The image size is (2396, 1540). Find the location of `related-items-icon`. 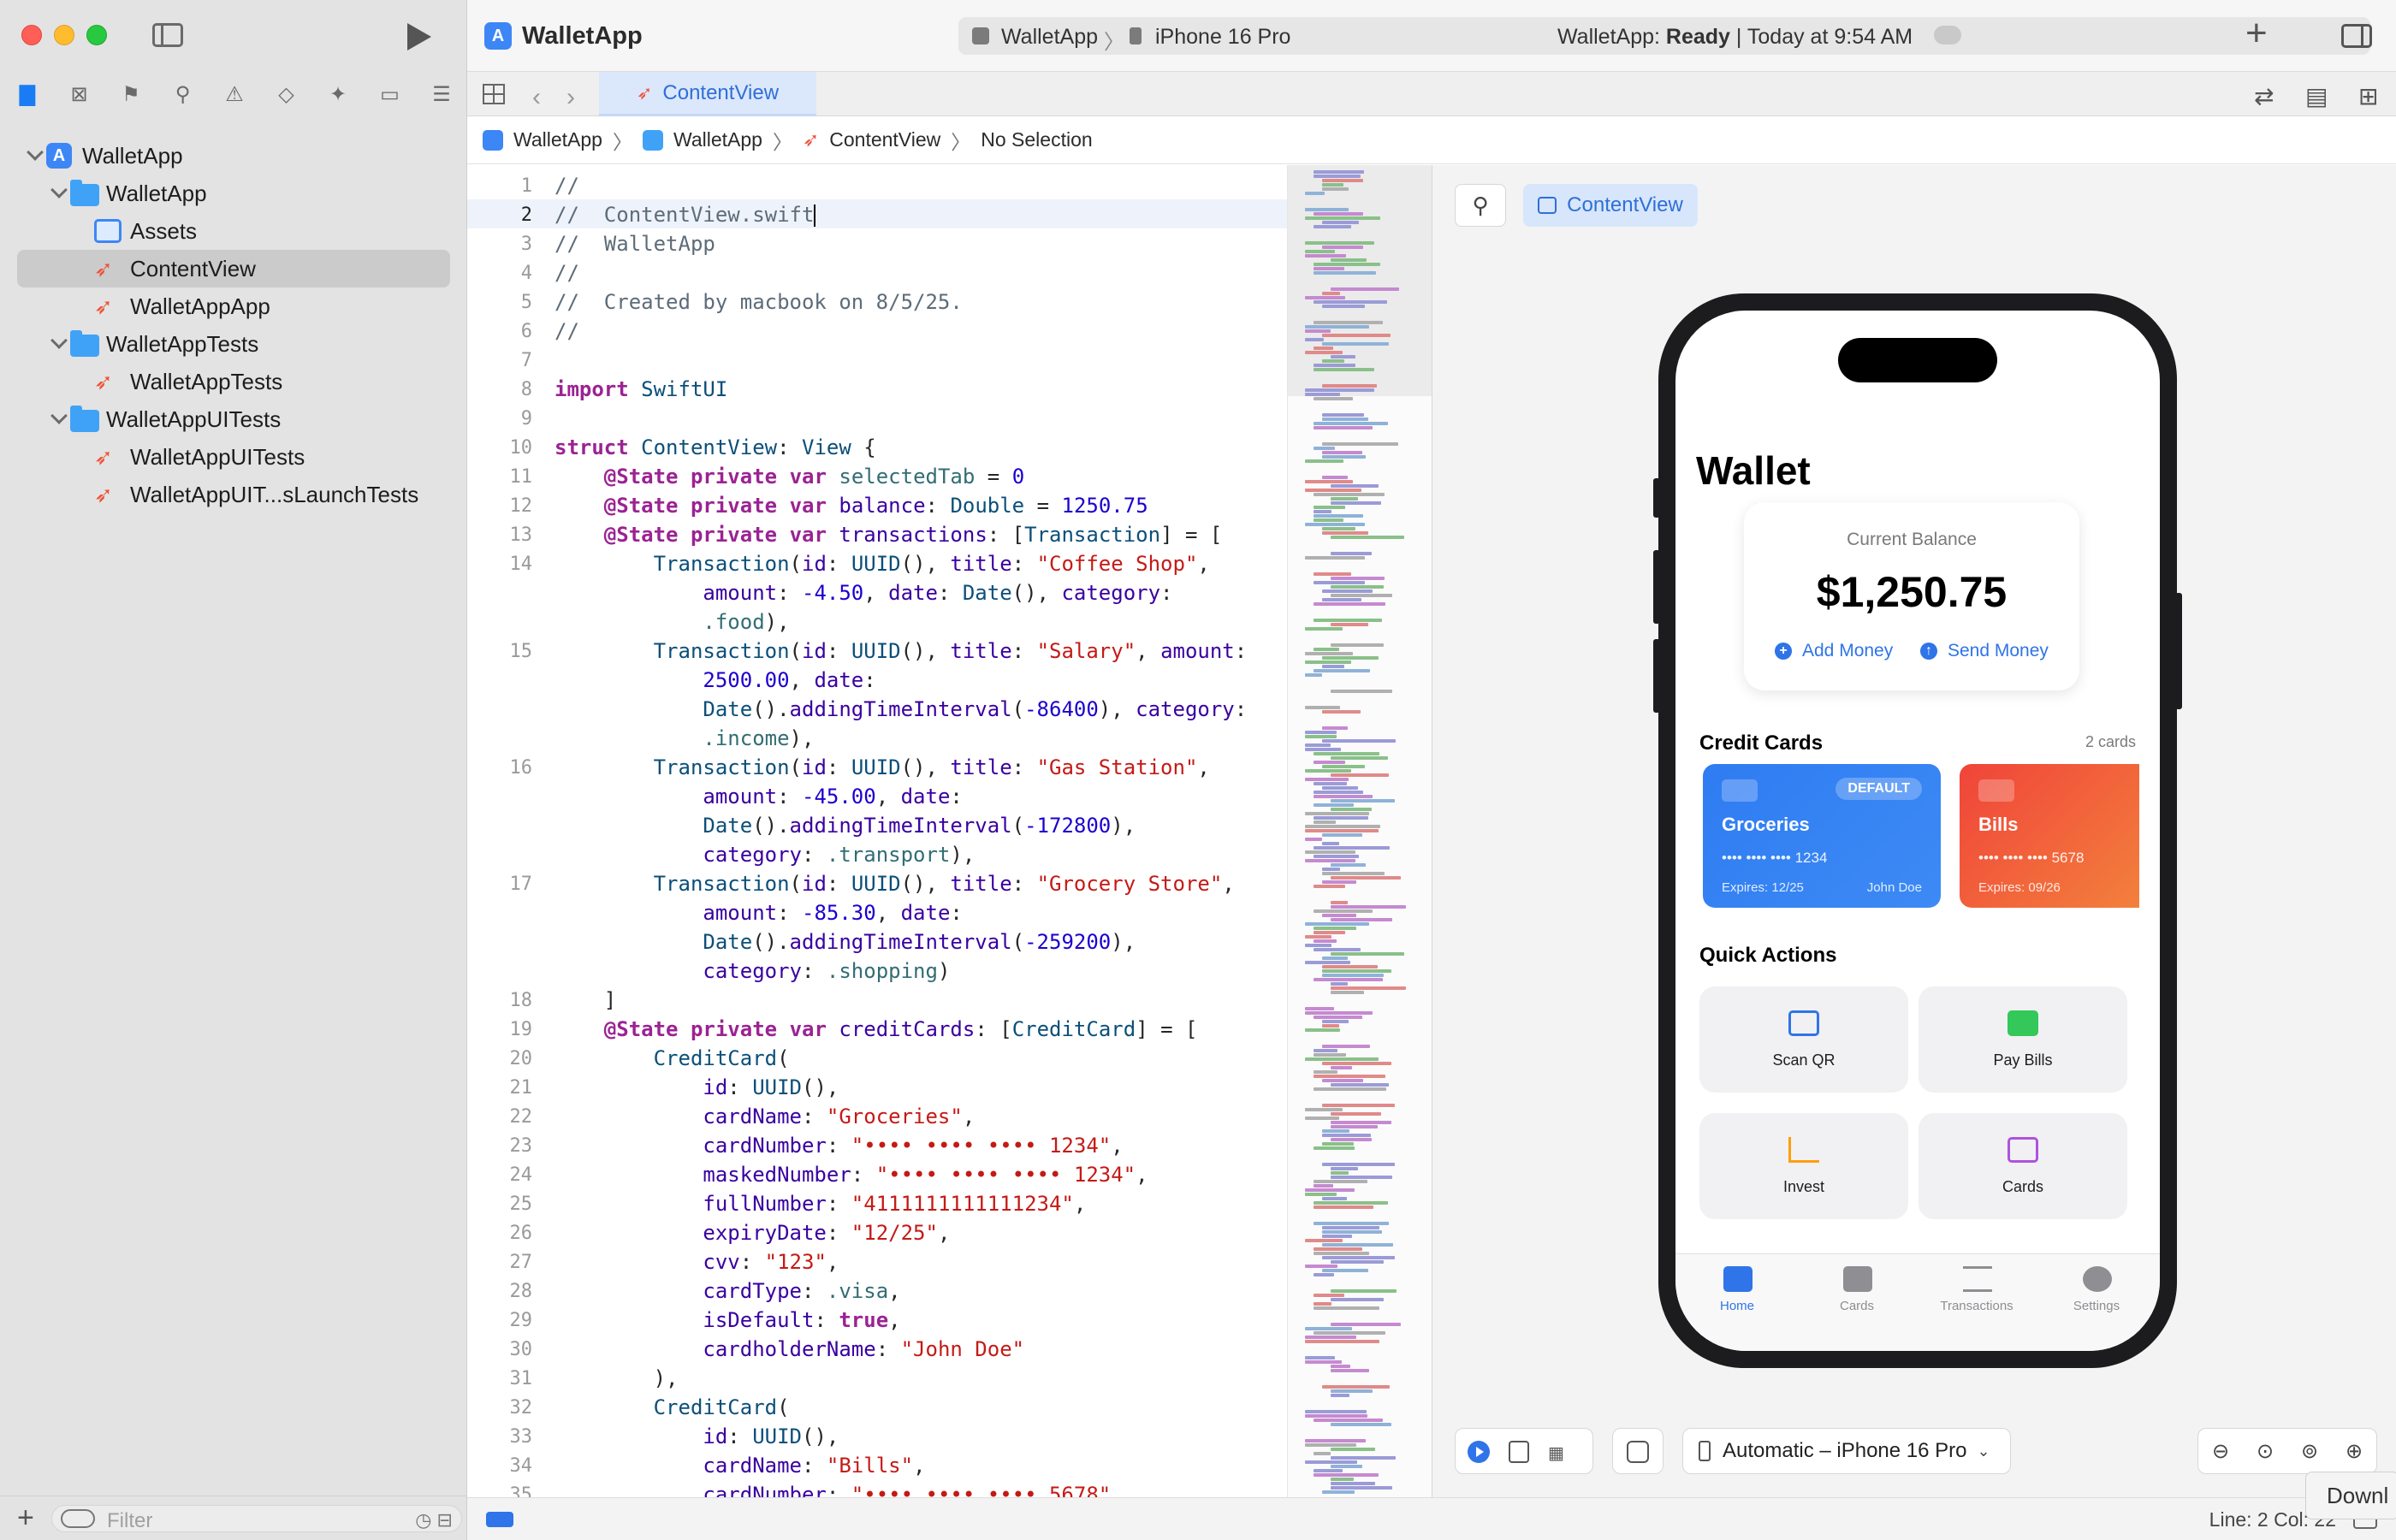

related-items-icon is located at coordinates (494, 94).